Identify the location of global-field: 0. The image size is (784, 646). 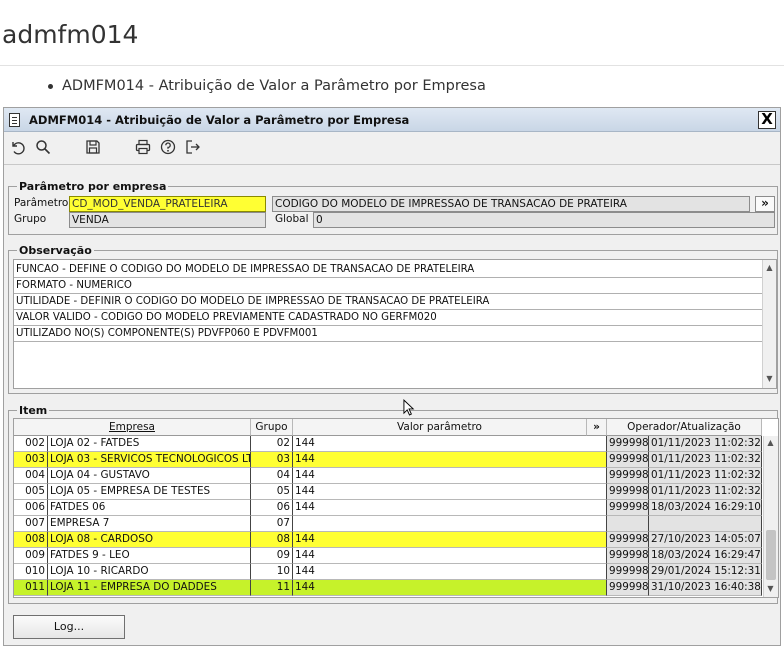
(544, 220).